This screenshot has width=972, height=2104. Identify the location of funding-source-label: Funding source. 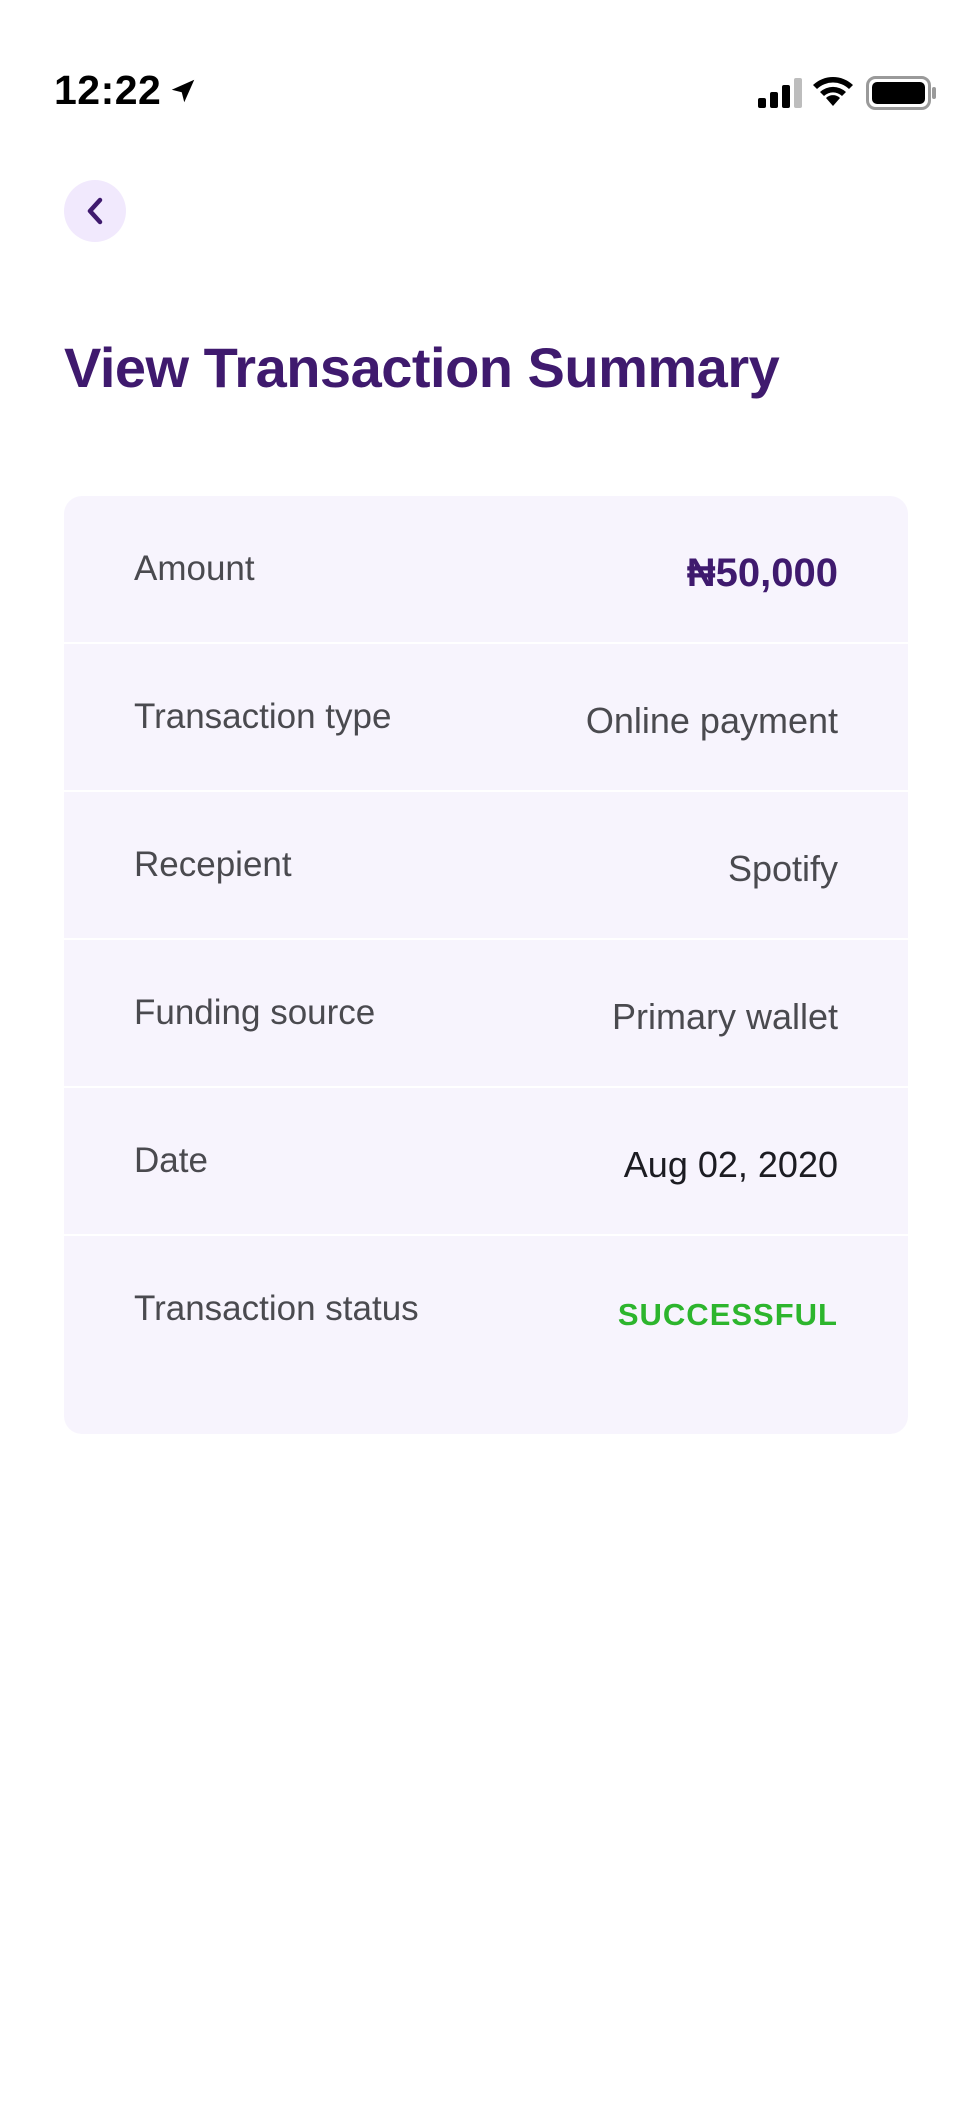
(255, 1012).